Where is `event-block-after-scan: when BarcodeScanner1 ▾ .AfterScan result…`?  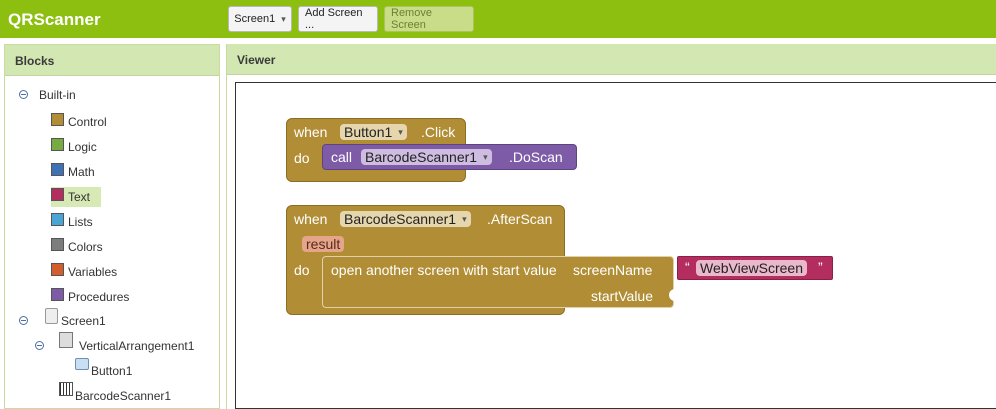 event-block-after-scan: when BarcodeScanner1 ▾ .AfterScan result… is located at coordinates (559, 260).